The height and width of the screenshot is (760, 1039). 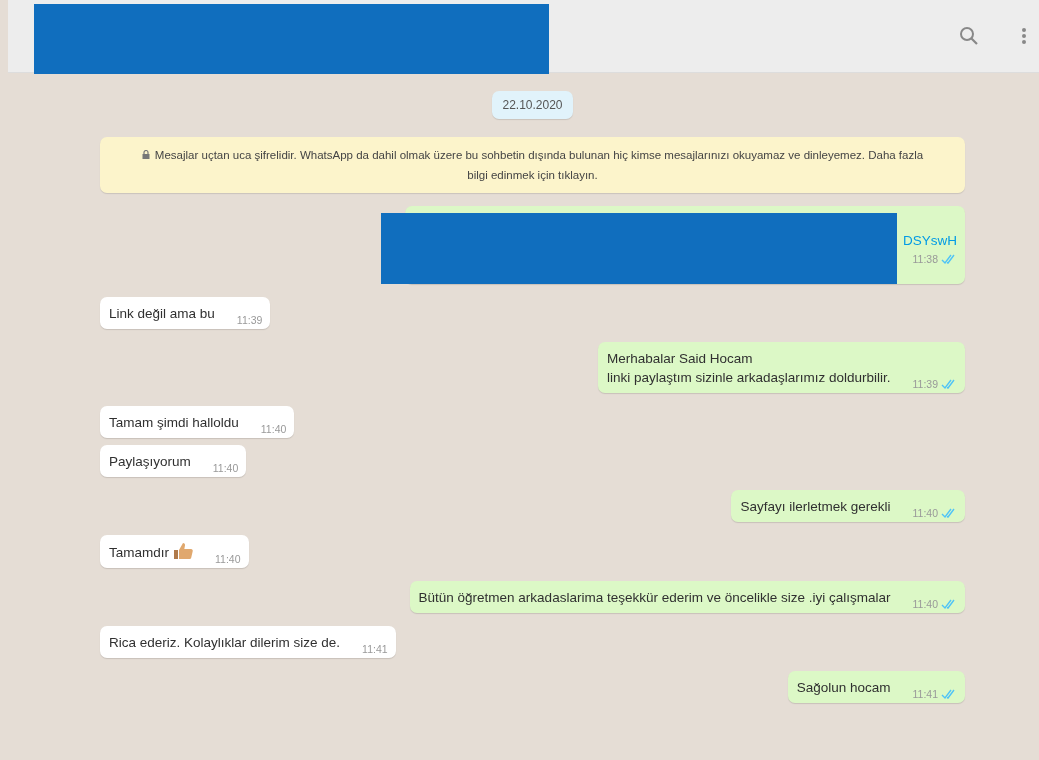 What do you see at coordinates (925, 259) in the screenshot?
I see `message-time: 11:38` at bounding box center [925, 259].